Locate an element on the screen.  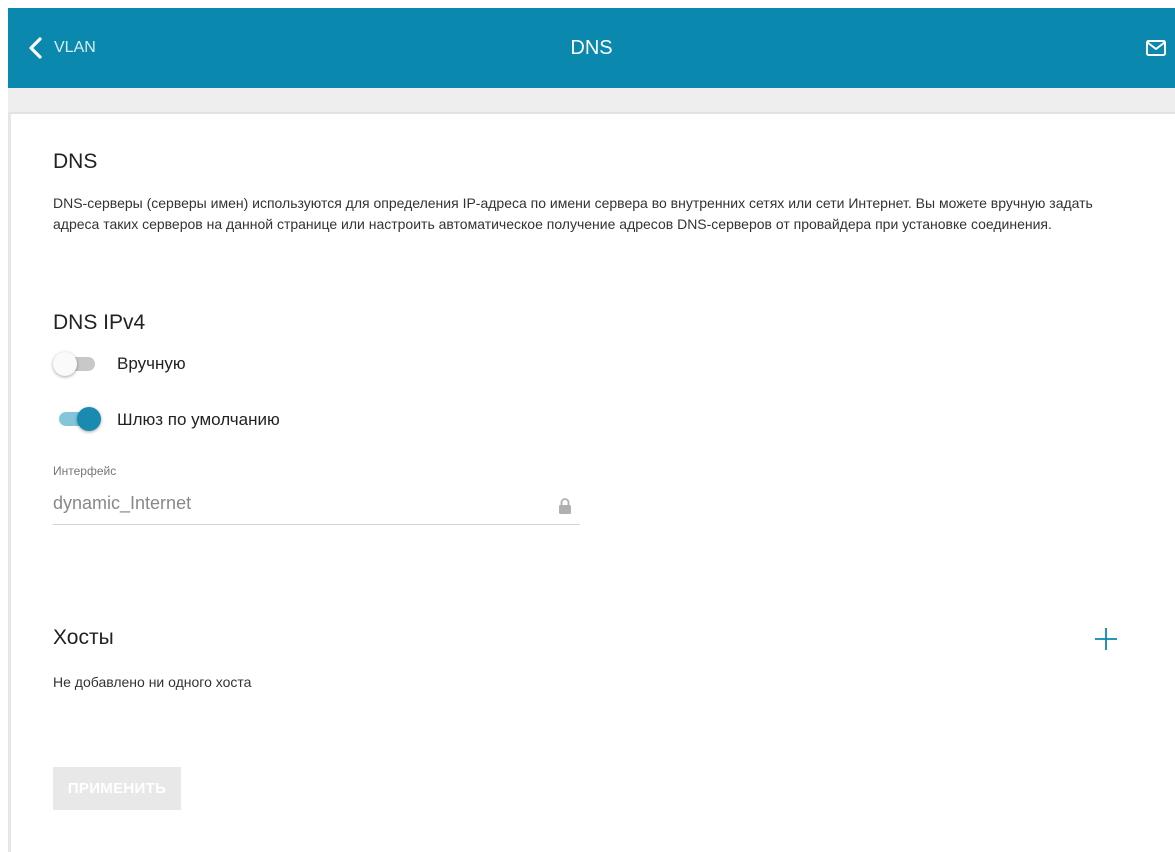
top-strip is located at coordinates (587, 4).